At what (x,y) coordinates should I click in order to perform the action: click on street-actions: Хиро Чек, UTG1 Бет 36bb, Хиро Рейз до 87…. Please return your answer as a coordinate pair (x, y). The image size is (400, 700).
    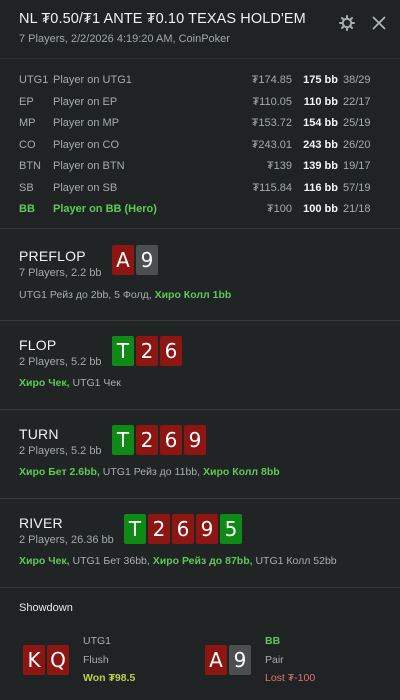
    Looking at the image, I should click on (178, 561).